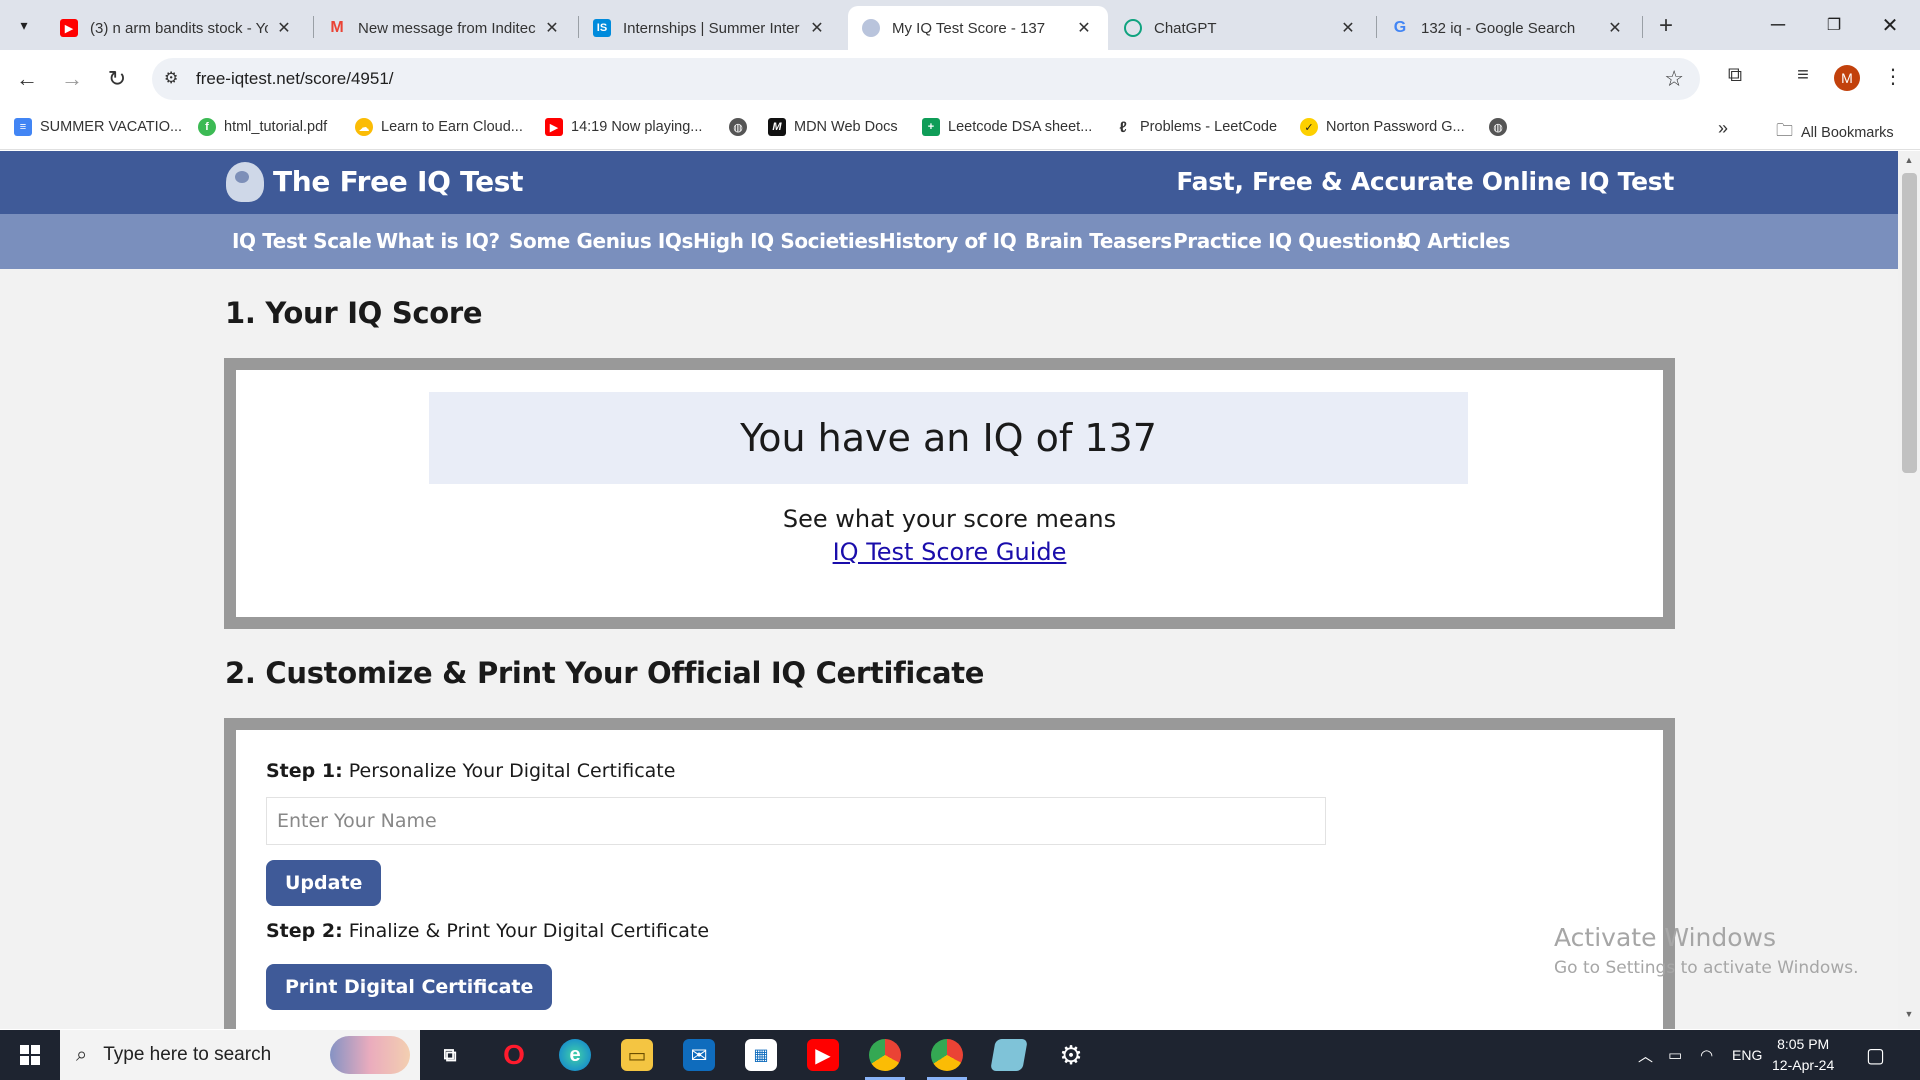 The width and height of the screenshot is (1920, 1080). I want to click on nav-what-is-iq: What is IQ?, so click(438, 241).